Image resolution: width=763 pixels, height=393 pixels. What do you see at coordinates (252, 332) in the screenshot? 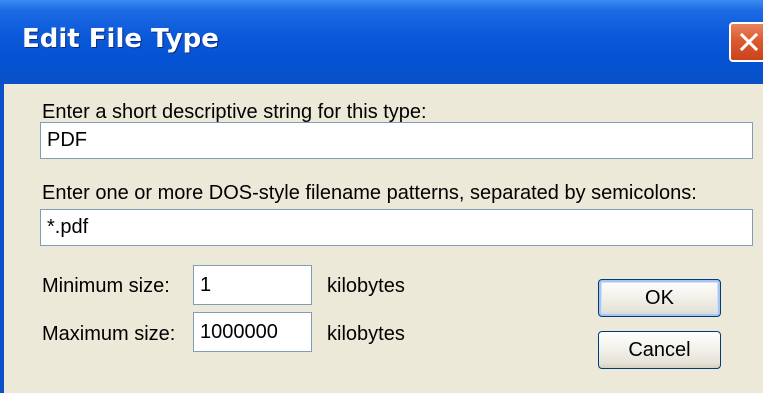
I see `max-size-input` at bounding box center [252, 332].